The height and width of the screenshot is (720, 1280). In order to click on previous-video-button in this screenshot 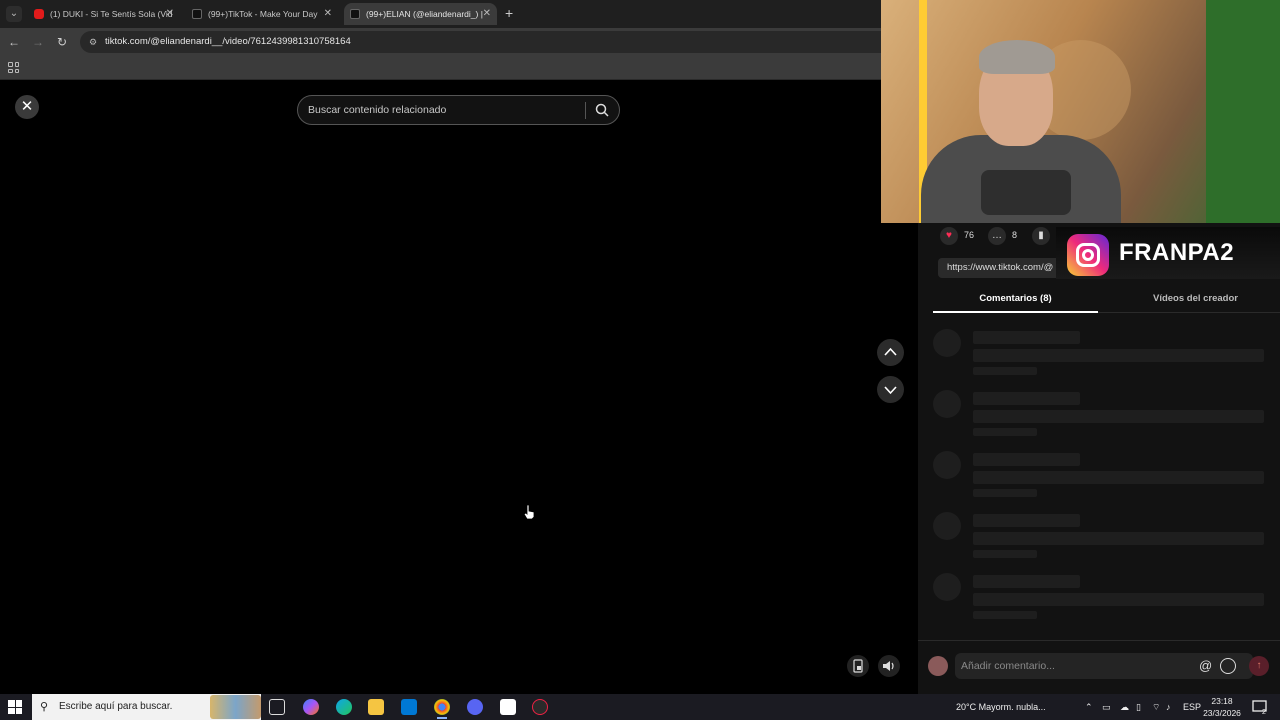, I will do `click(890, 352)`.